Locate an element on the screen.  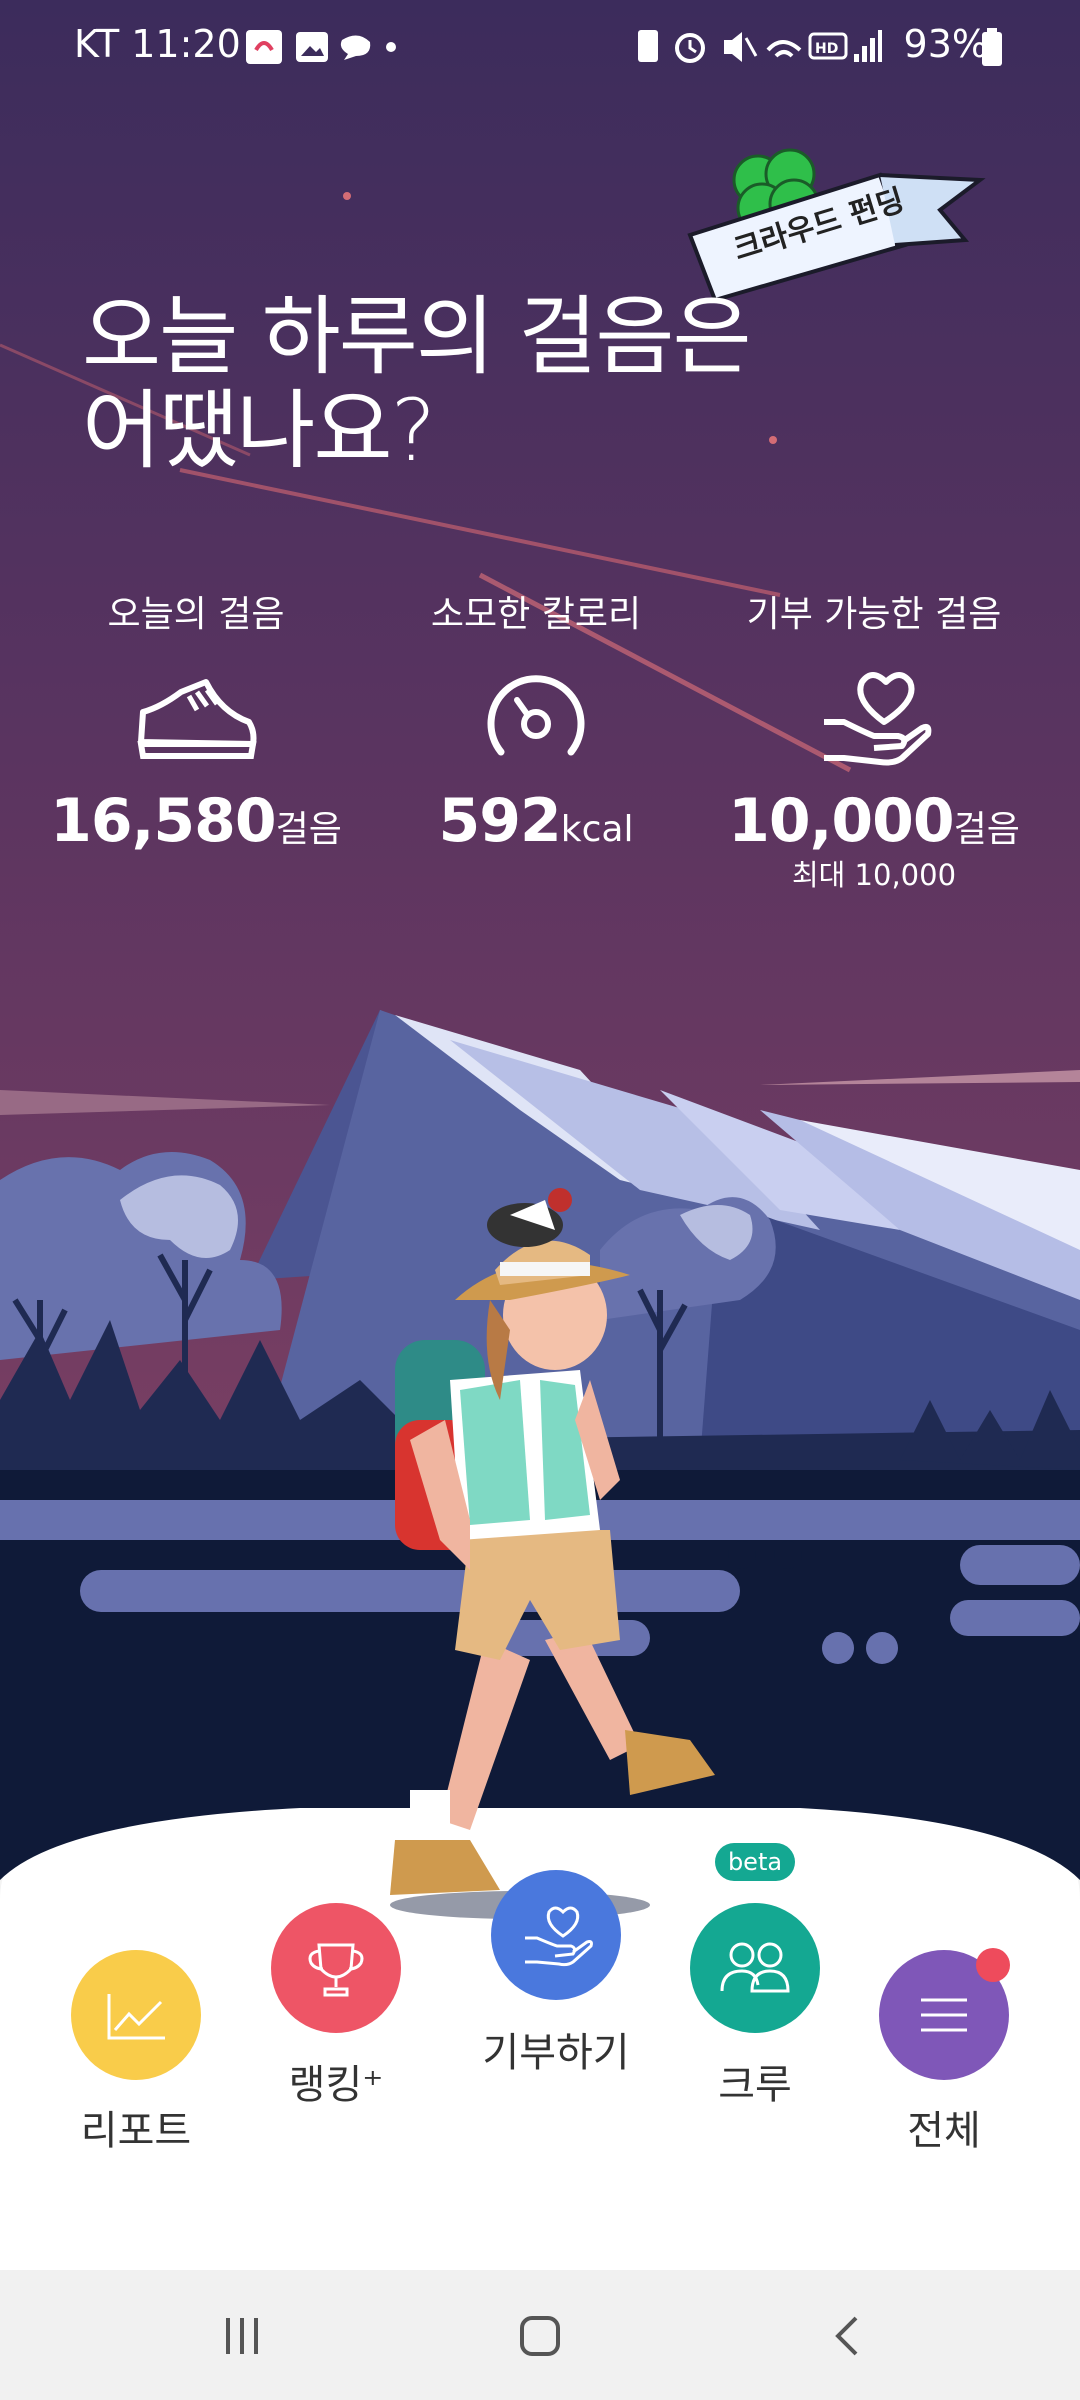
shoe-icon is located at coordinates (197, 719).